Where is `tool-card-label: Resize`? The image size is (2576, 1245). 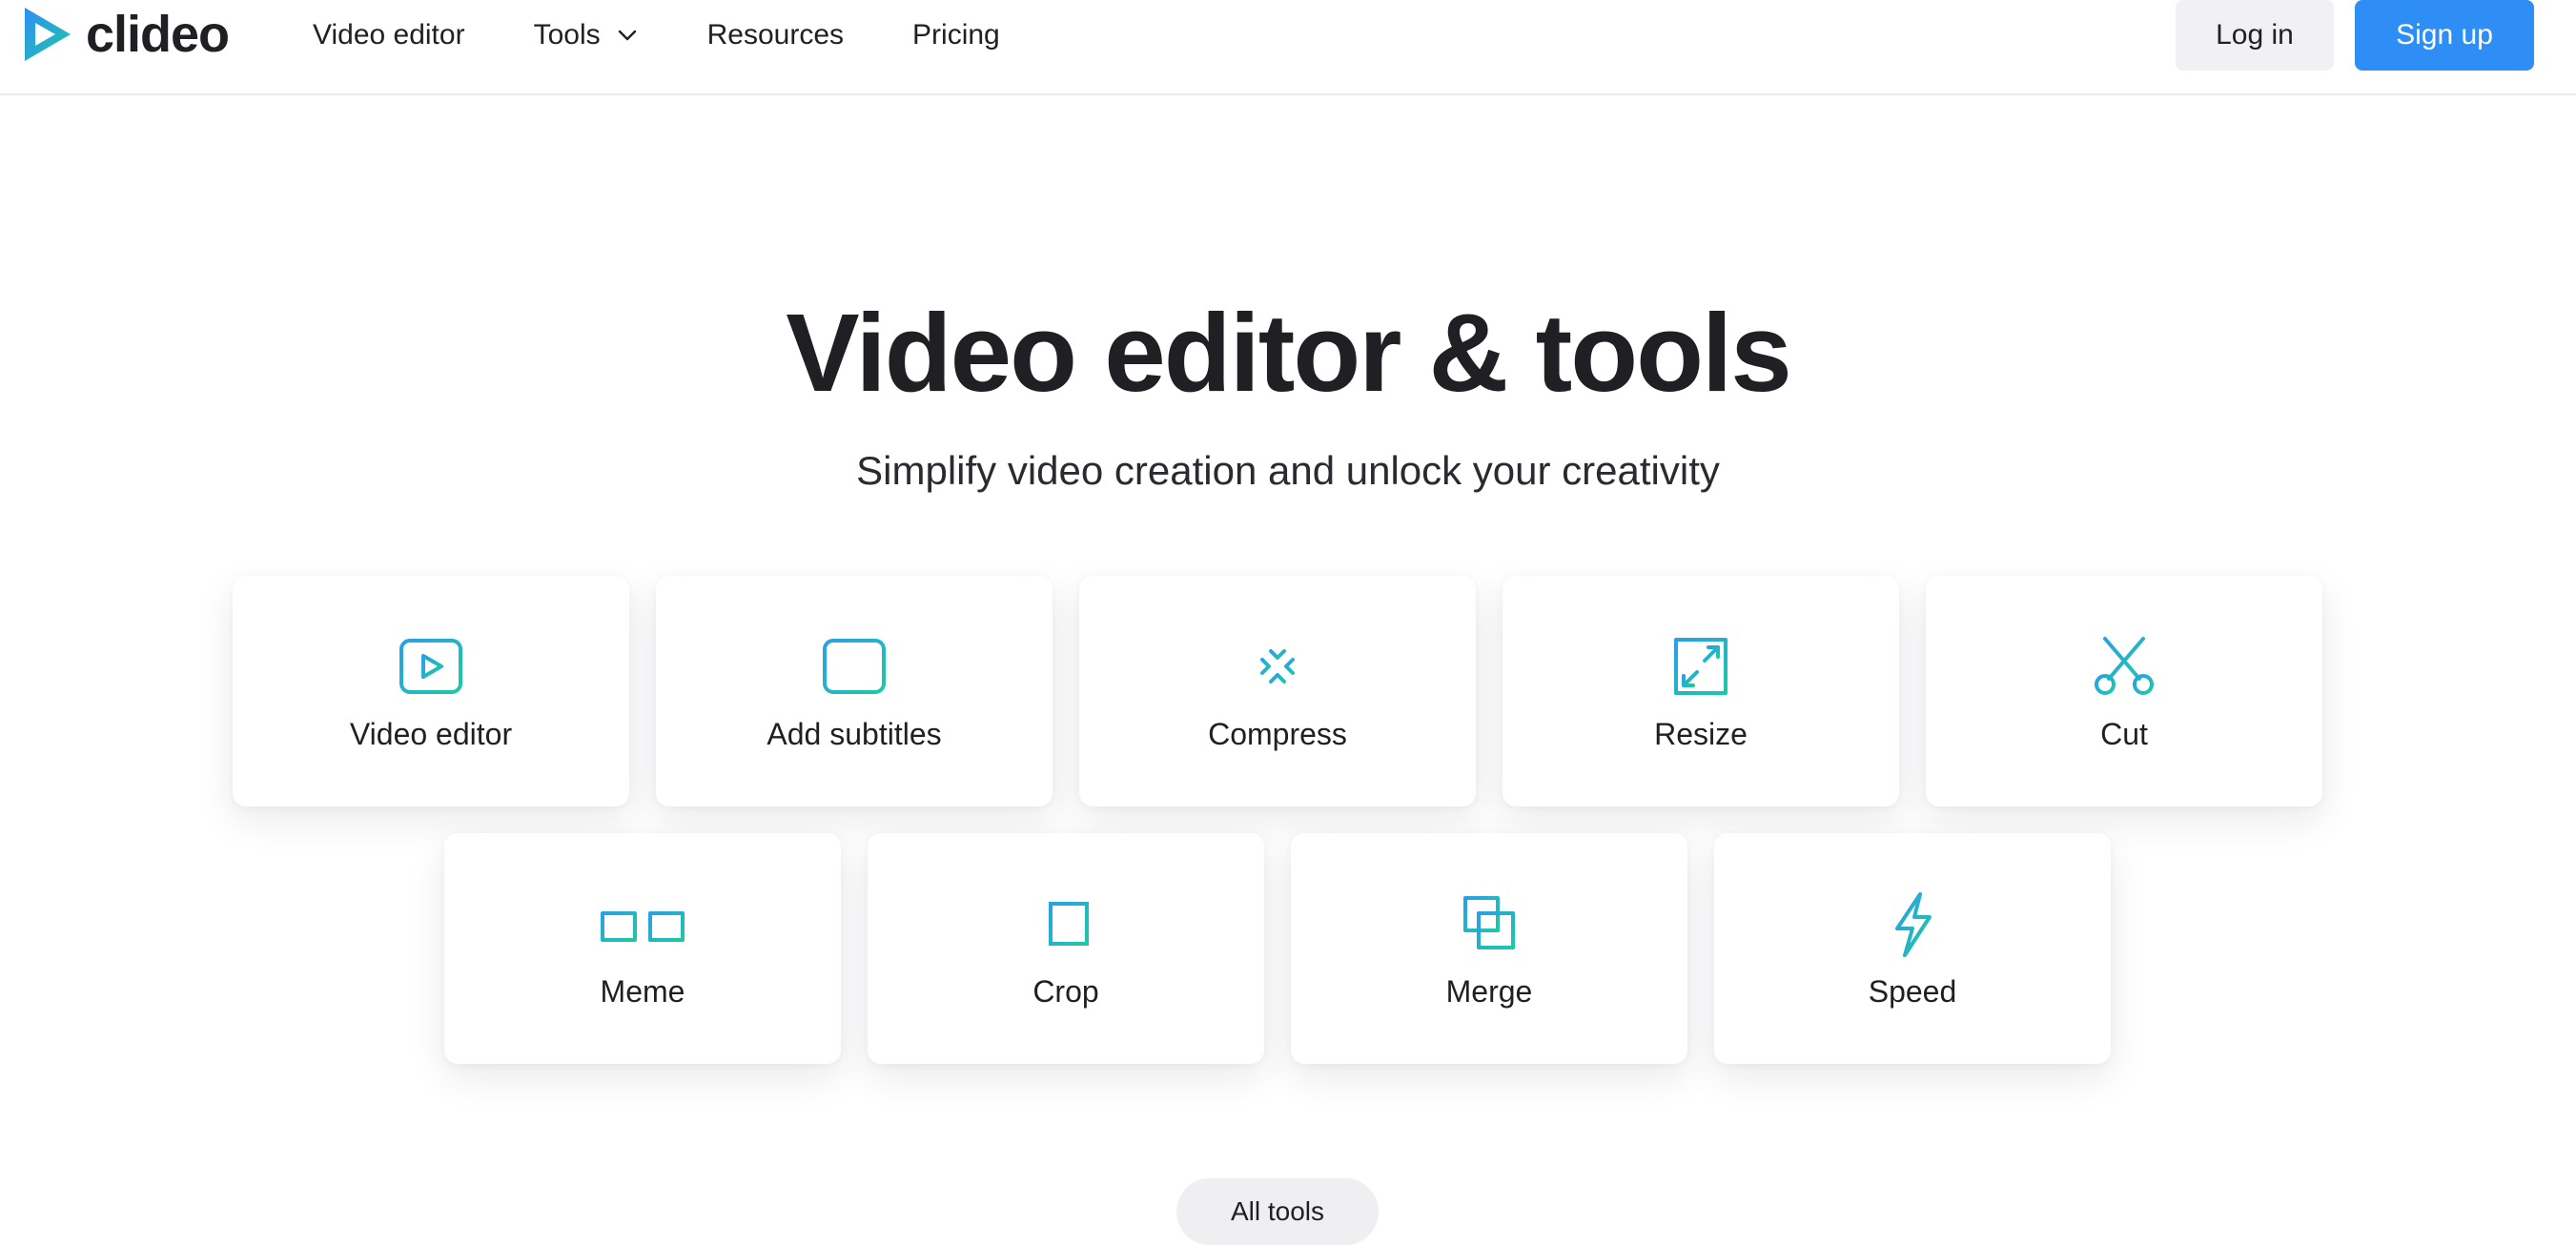 tool-card-label: Resize is located at coordinates (1701, 734).